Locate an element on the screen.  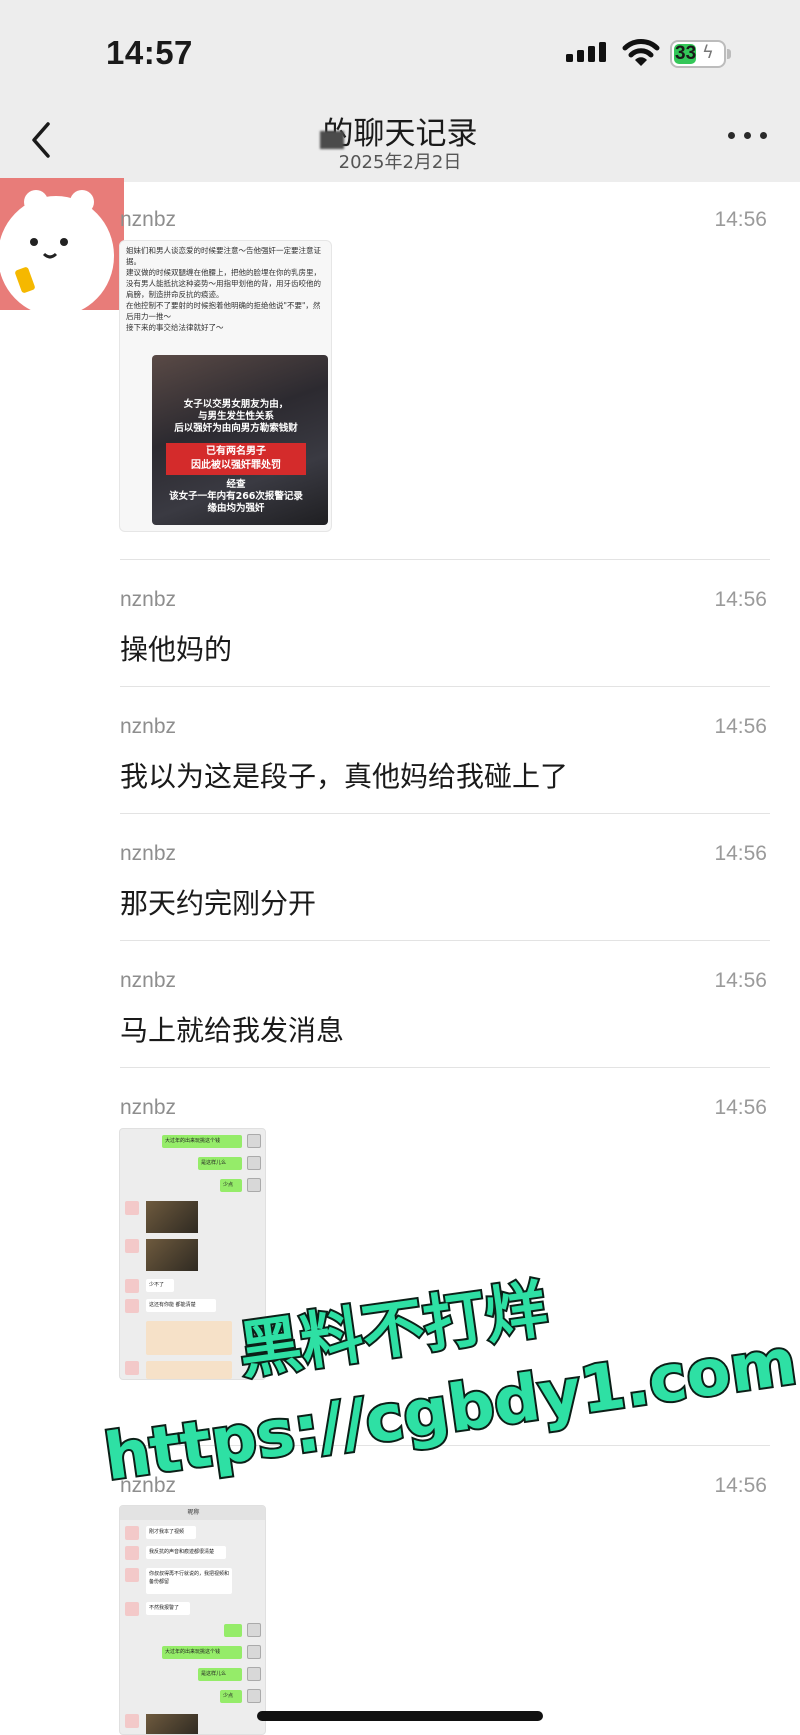
video-caption-red: 已有两名男子 因此被以强奸罪处罚 is located at coordinates (236, 458).